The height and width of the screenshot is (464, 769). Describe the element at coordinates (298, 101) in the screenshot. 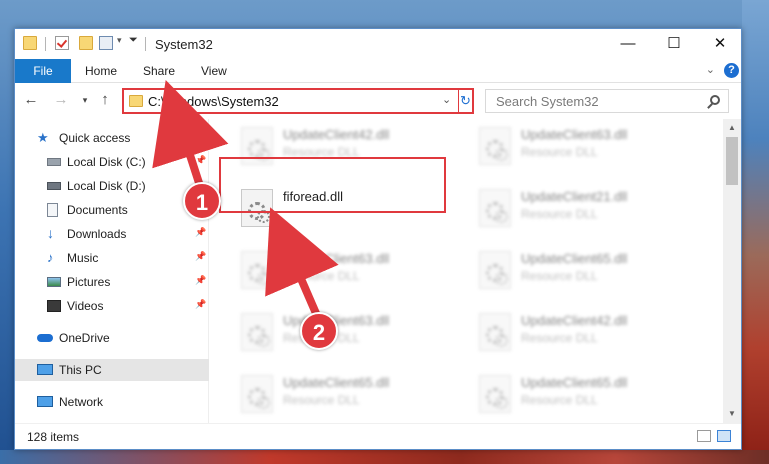

I see `address-bar: C:\Windows\System32 ⌄ ↻` at that location.